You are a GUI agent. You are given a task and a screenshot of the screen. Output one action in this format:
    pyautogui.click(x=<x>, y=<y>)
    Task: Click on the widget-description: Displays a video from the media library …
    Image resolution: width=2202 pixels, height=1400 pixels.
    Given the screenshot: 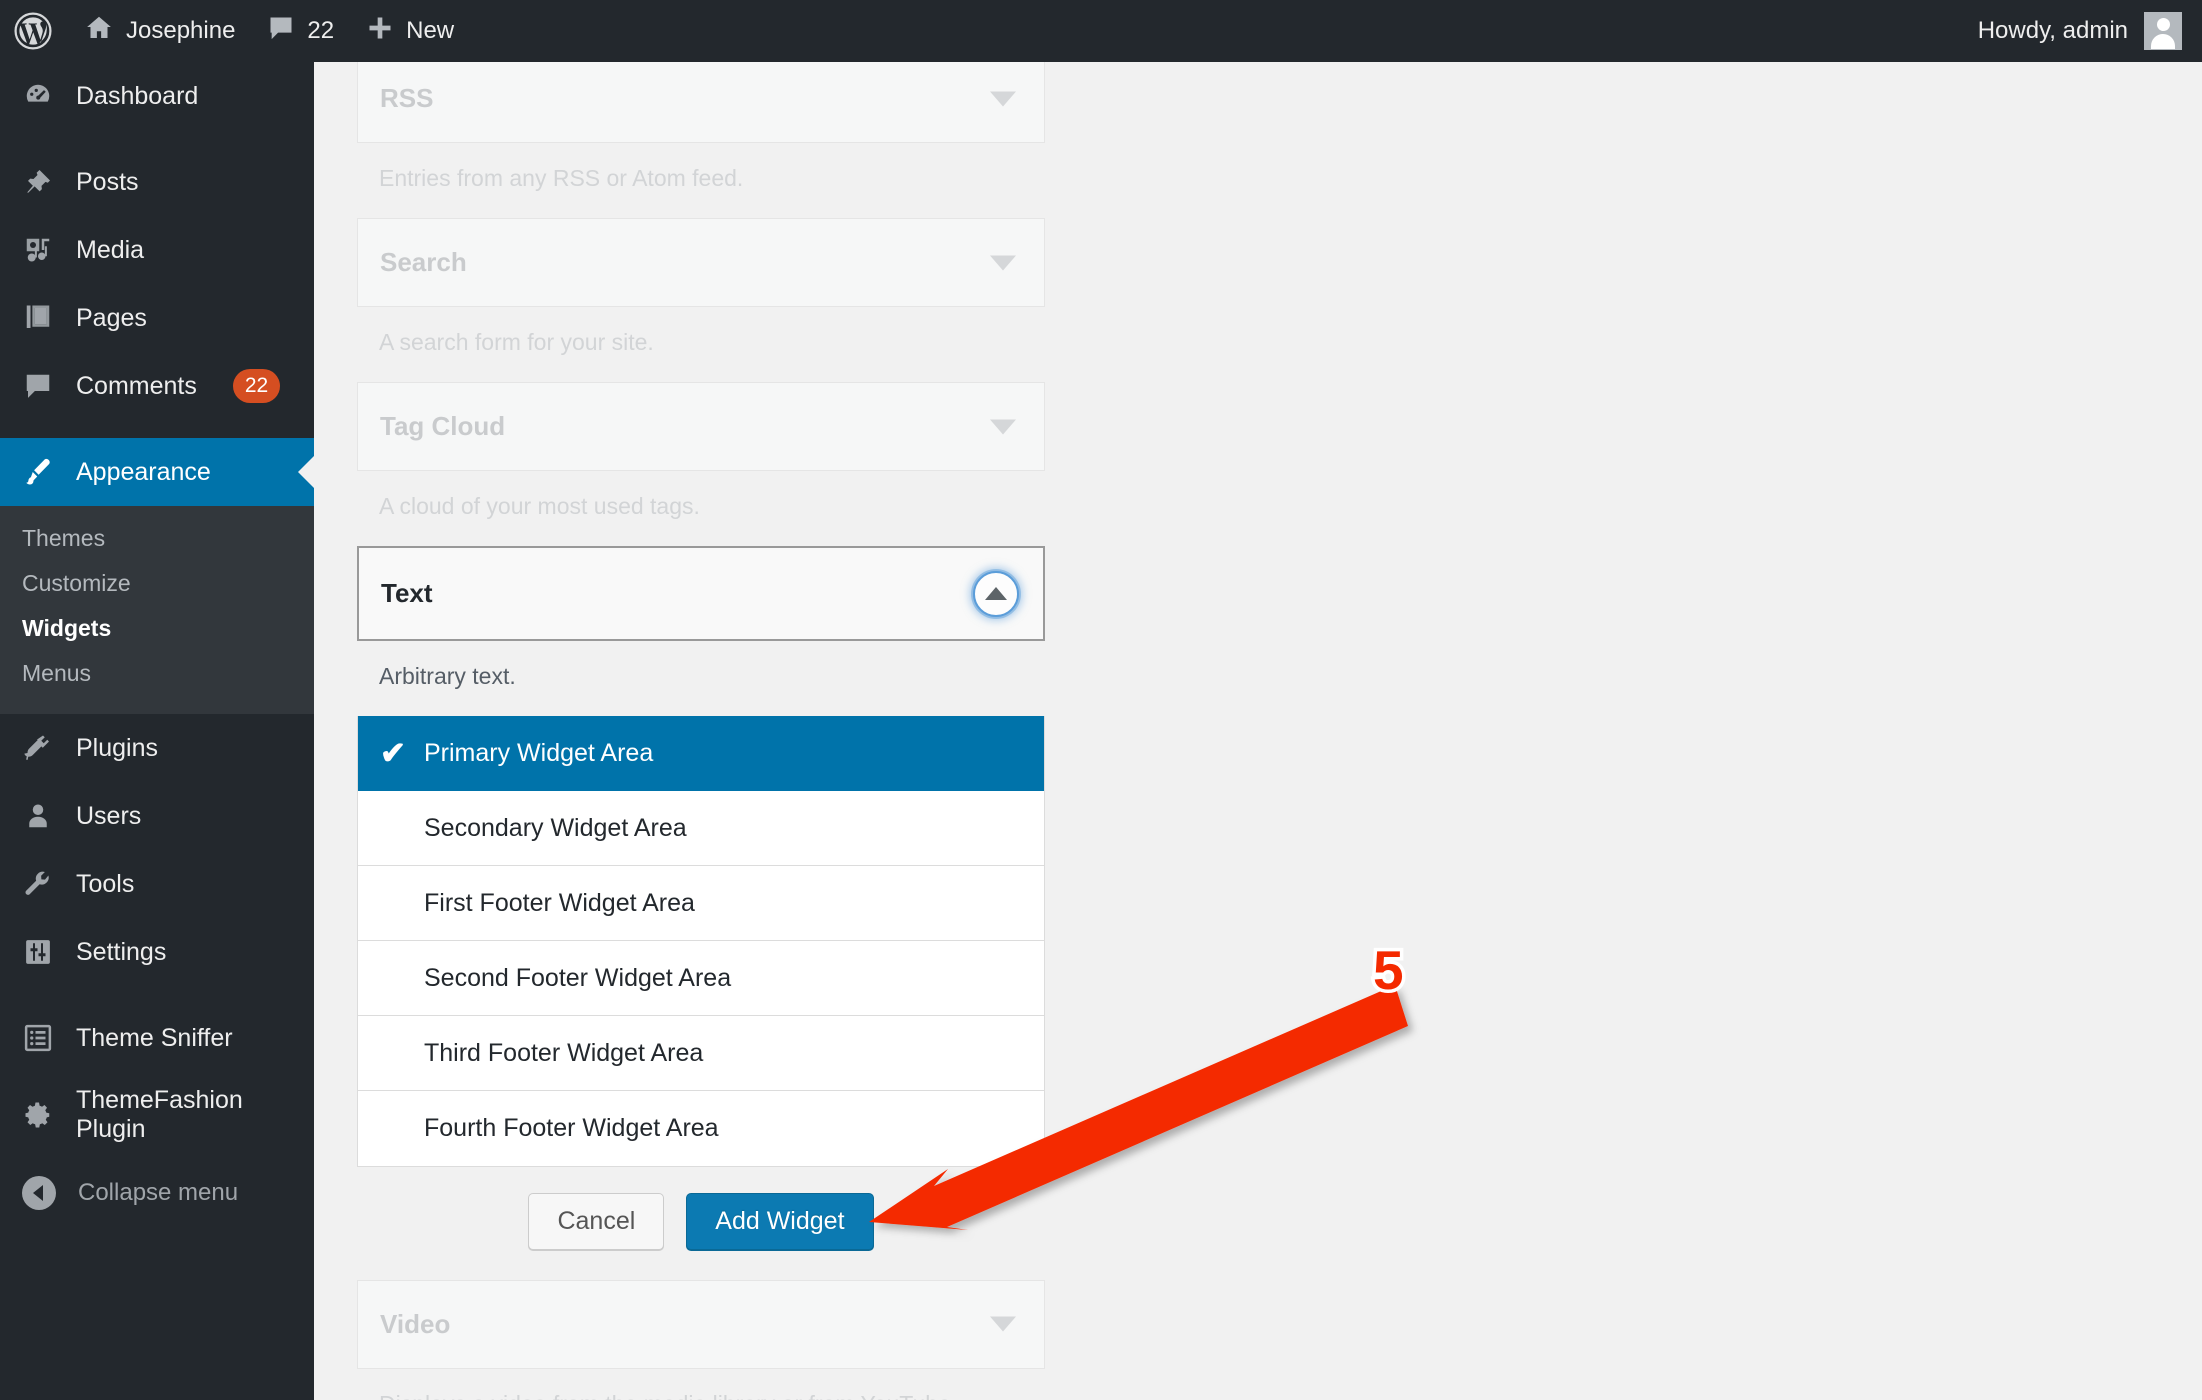 What is the action you would take?
    pyautogui.click(x=701, y=1384)
    